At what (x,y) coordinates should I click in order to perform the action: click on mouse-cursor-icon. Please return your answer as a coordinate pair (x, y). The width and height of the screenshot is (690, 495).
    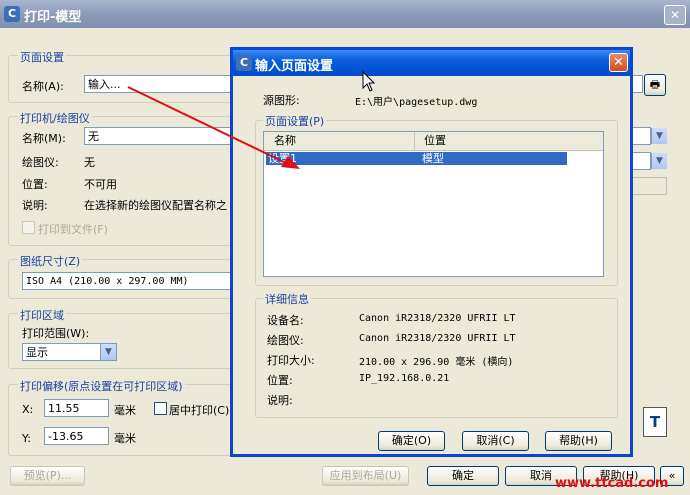
    Looking at the image, I should click on (369, 81).